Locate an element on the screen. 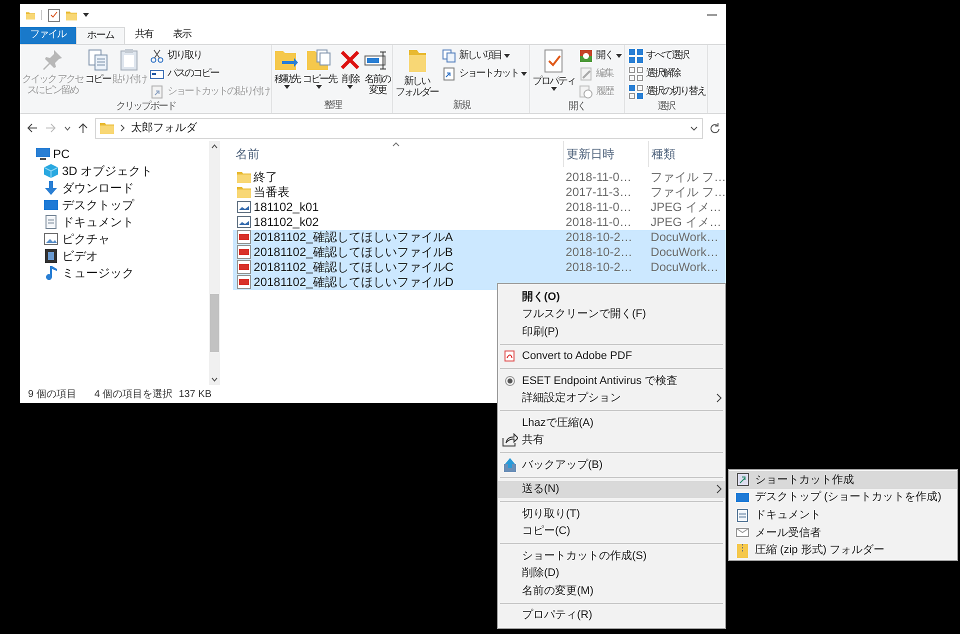 The image size is (960, 634). ribbon-button: コピー先 is located at coordinates (319, 68).